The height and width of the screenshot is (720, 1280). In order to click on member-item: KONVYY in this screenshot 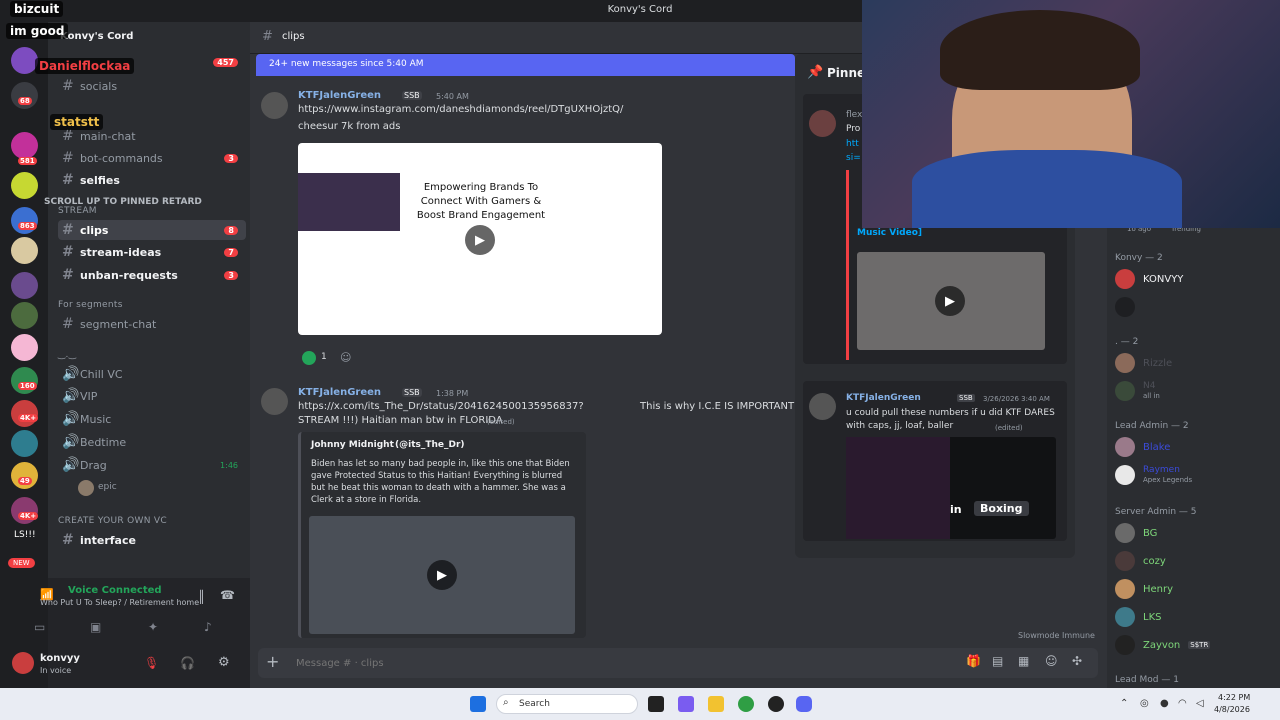, I will do `click(1149, 279)`.